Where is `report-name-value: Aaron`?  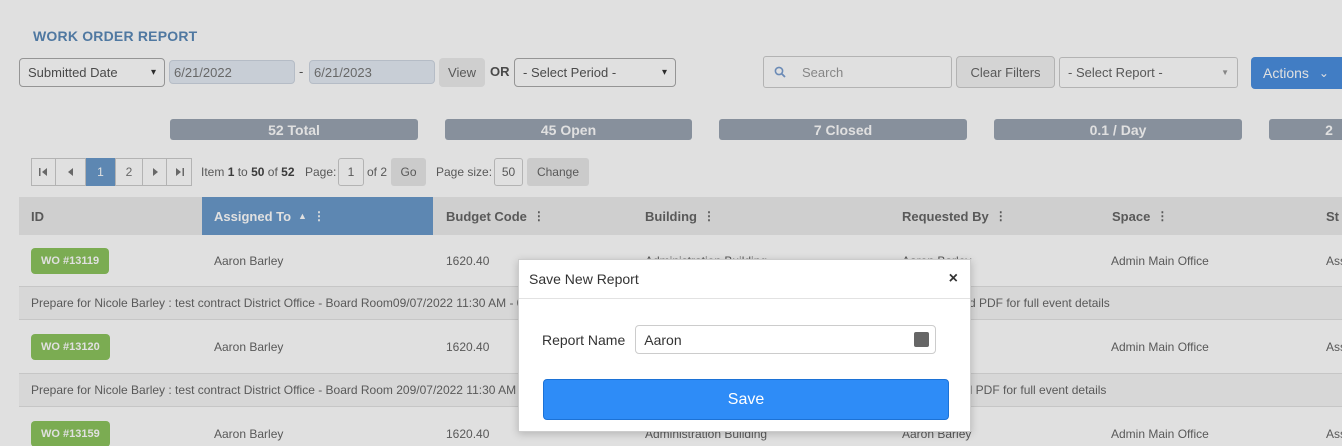 report-name-value: Aaron is located at coordinates (663, 339).